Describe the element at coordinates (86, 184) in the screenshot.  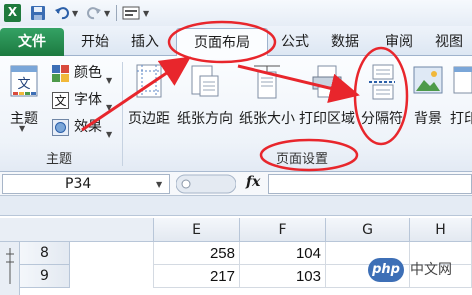
I see `name-box: P34` at that location.